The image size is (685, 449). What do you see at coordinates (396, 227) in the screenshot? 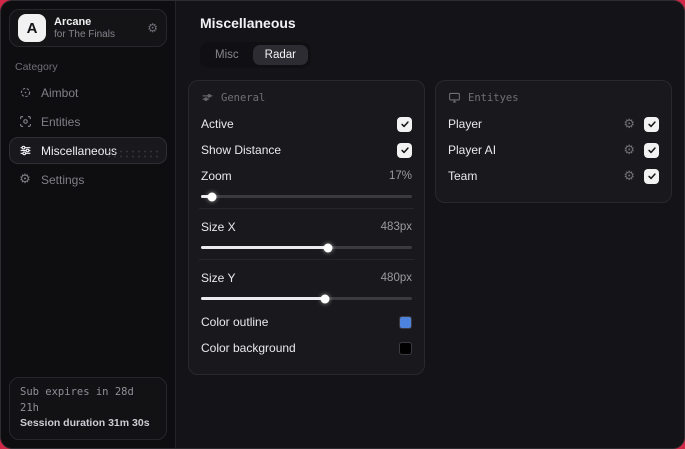
I see `size-x-value: 483px` at bounding box center [396, 227].